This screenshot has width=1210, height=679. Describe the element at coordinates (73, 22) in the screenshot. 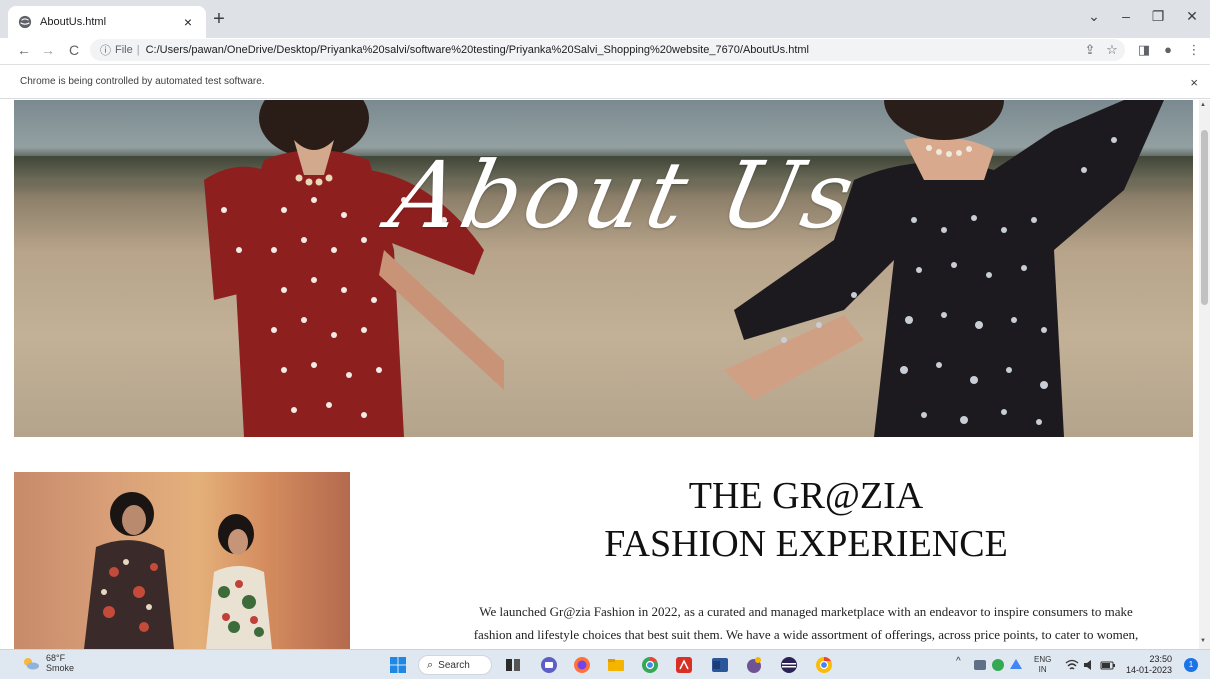

I see `tab-title: AboutUs.html` at that location.